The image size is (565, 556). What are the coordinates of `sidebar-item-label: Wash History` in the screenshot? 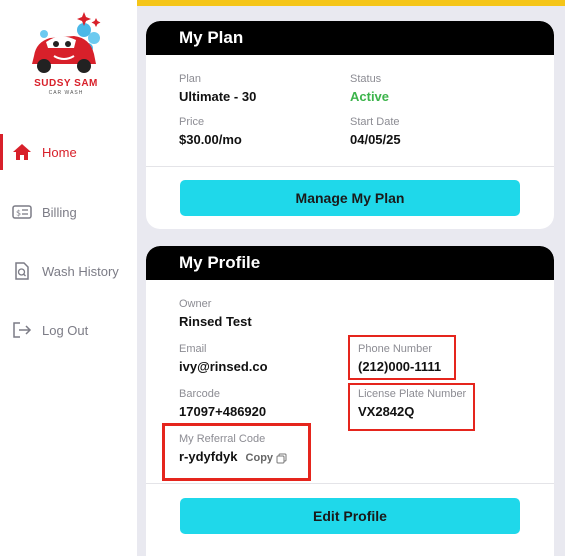 It's located at (80, 271).